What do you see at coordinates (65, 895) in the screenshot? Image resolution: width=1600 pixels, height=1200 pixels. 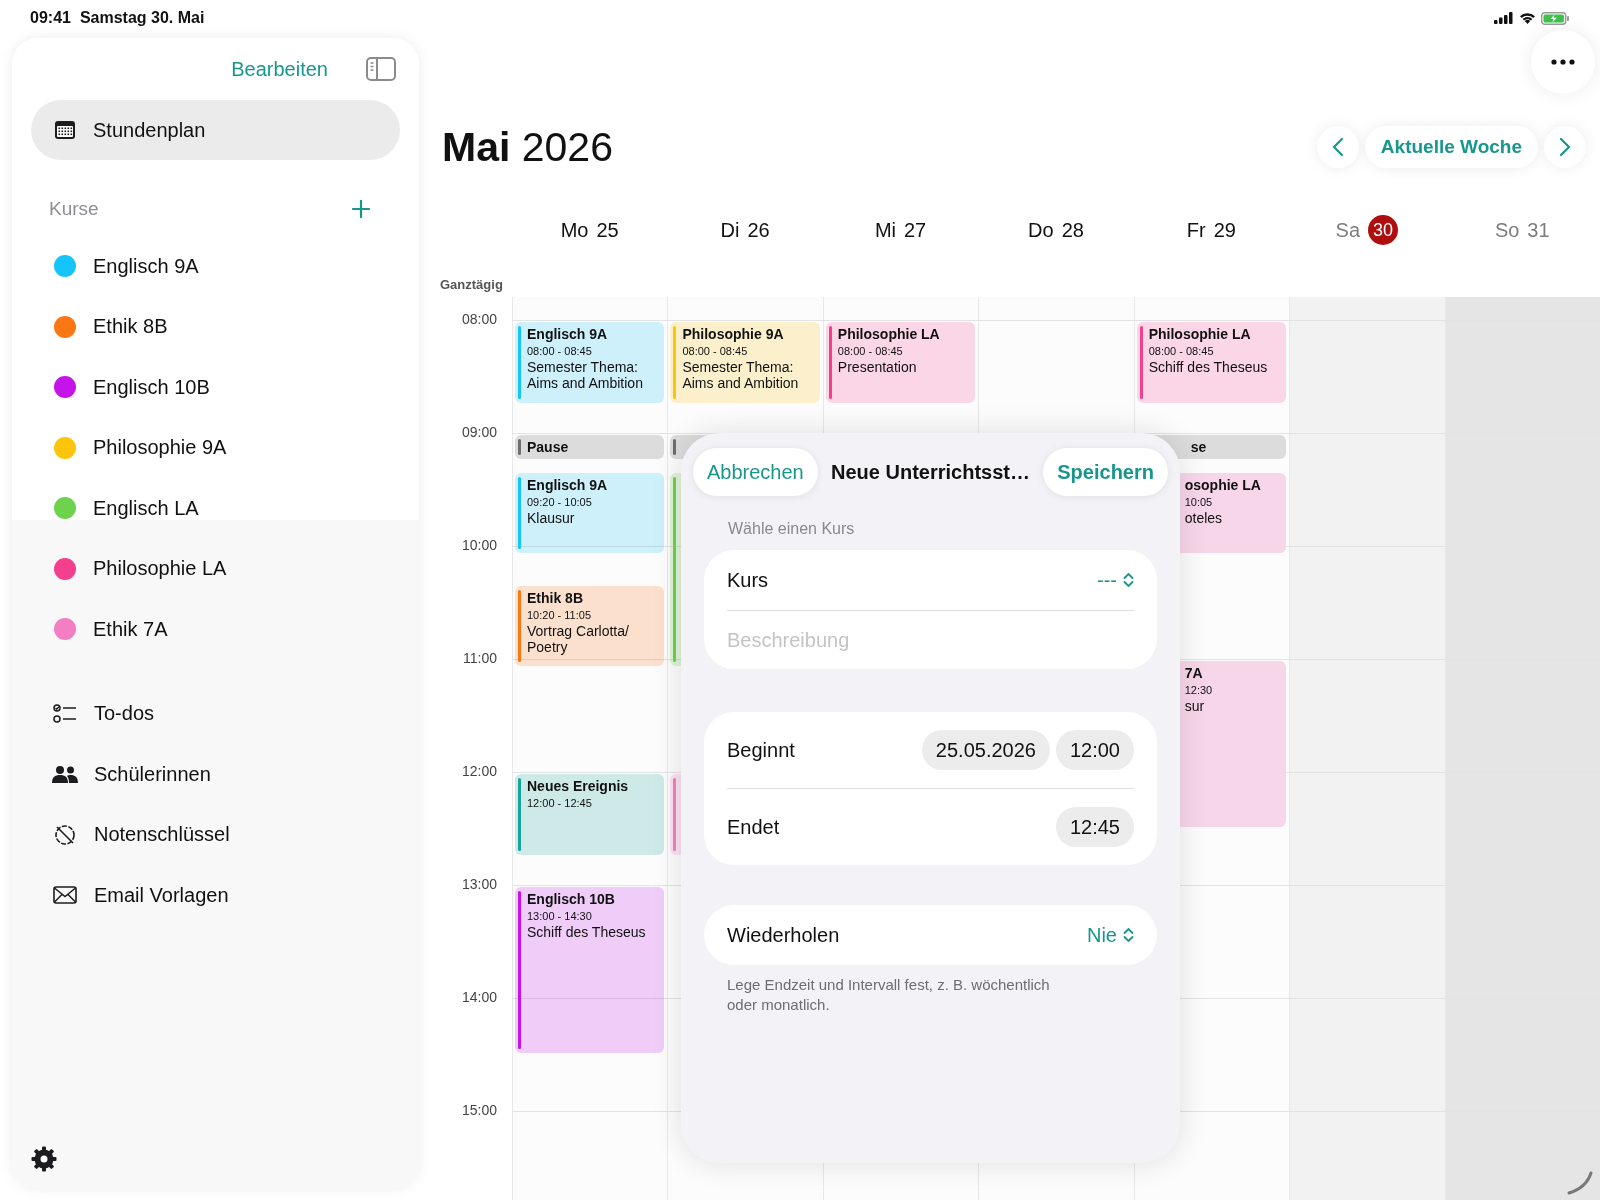 I see `mail-icon` at bounding box center [65, 895].